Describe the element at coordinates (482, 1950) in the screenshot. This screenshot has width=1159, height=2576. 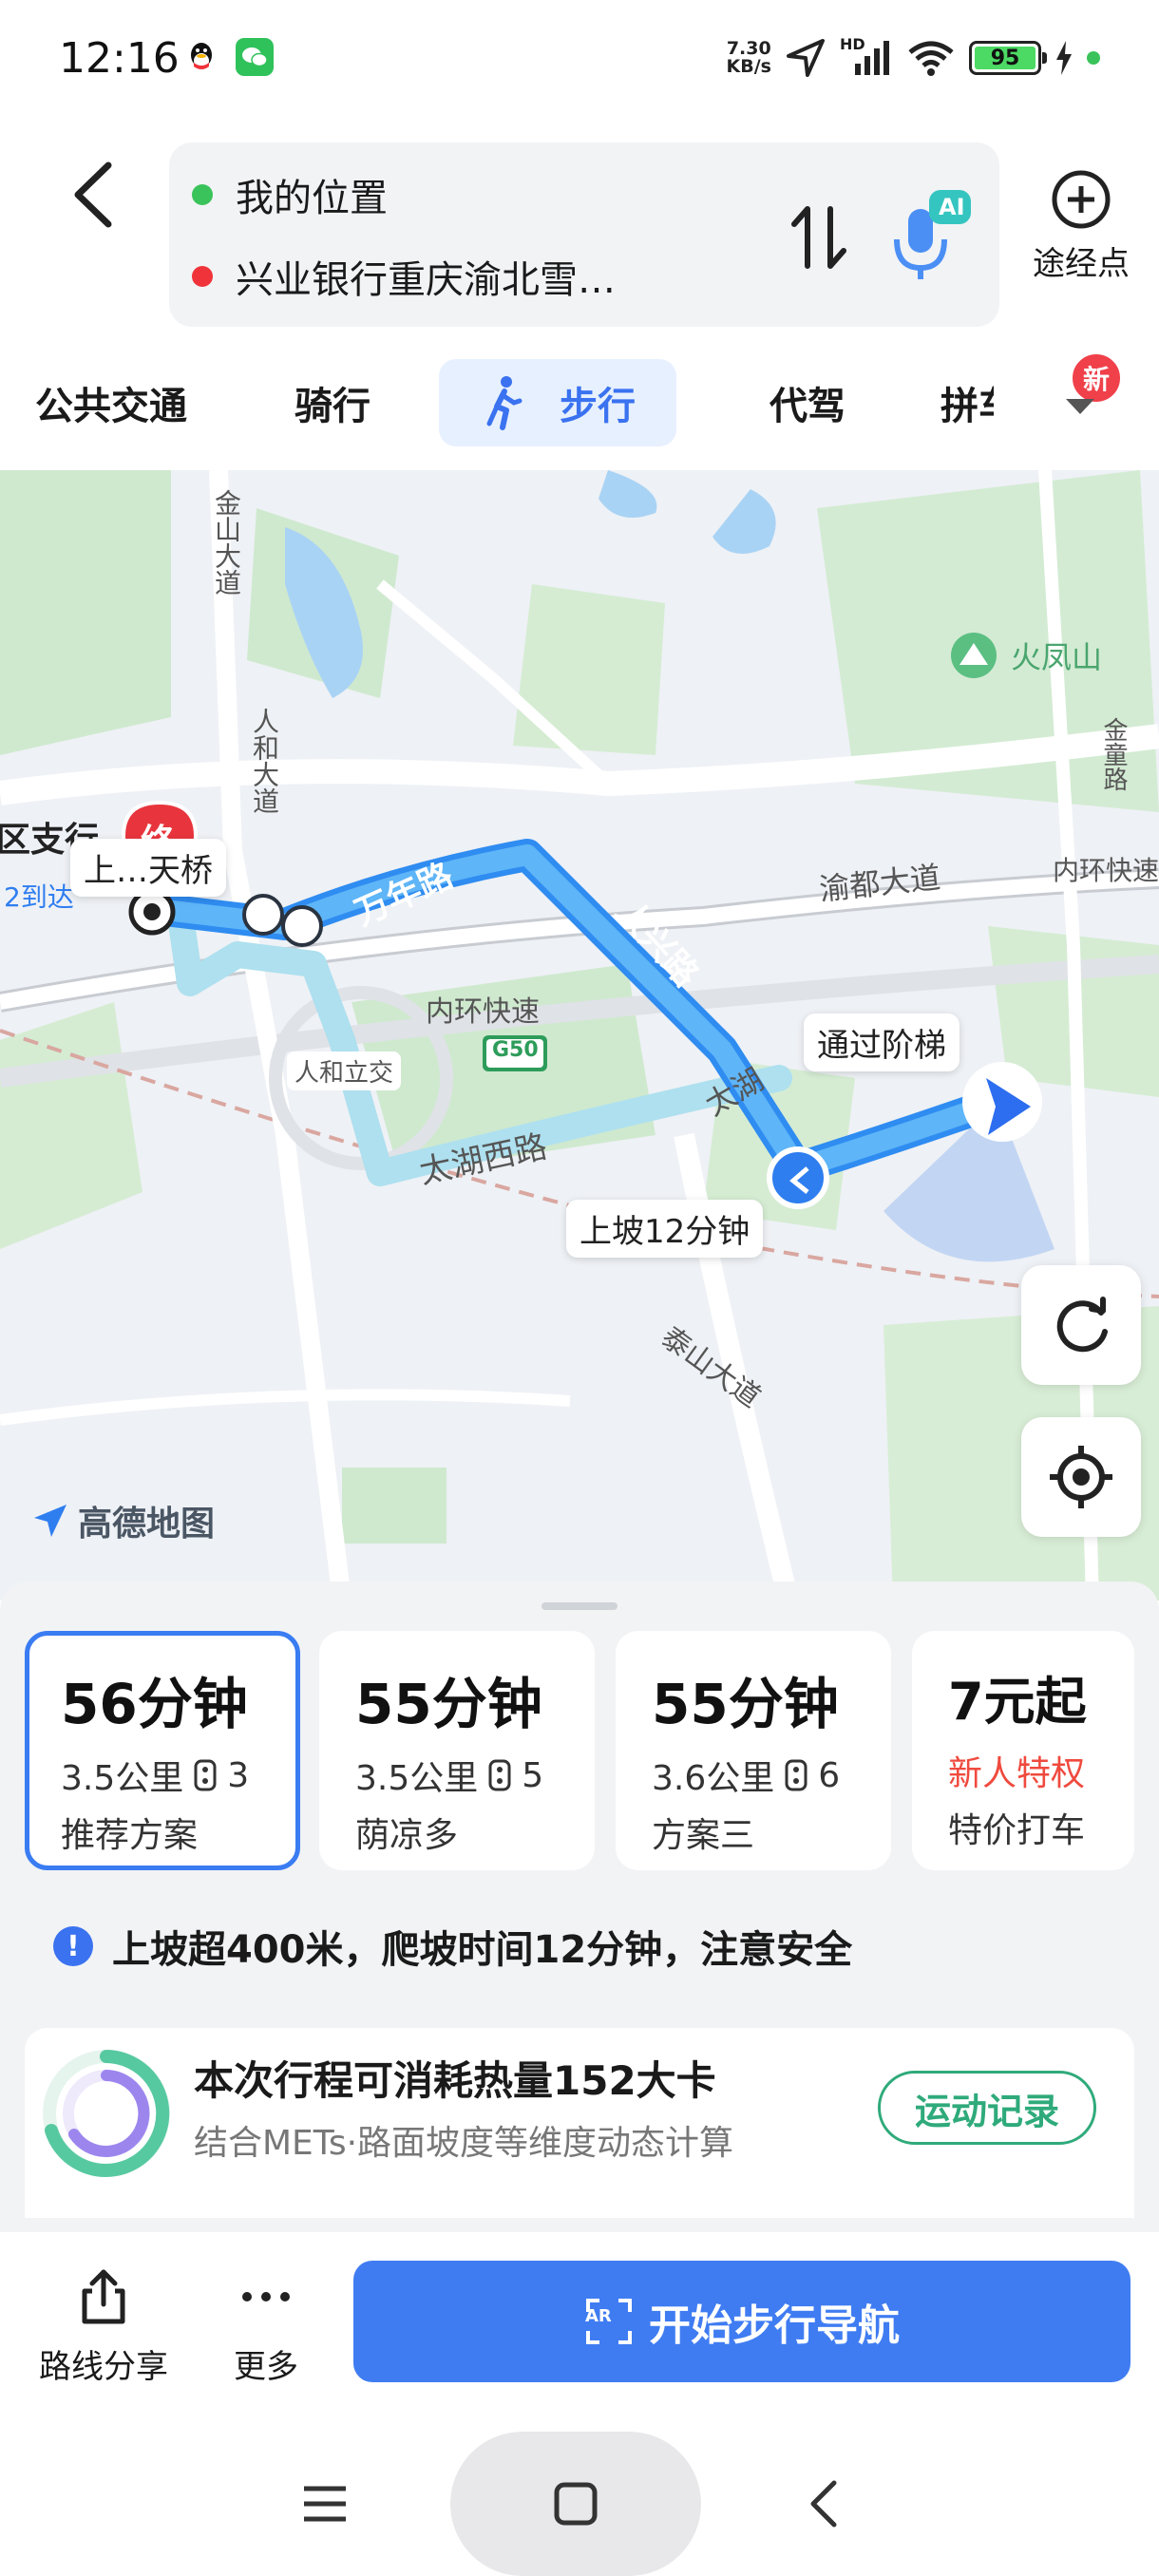
I see `notice-text: 上坡超400米，爬坡时间12分钟，注意安全` at that location.